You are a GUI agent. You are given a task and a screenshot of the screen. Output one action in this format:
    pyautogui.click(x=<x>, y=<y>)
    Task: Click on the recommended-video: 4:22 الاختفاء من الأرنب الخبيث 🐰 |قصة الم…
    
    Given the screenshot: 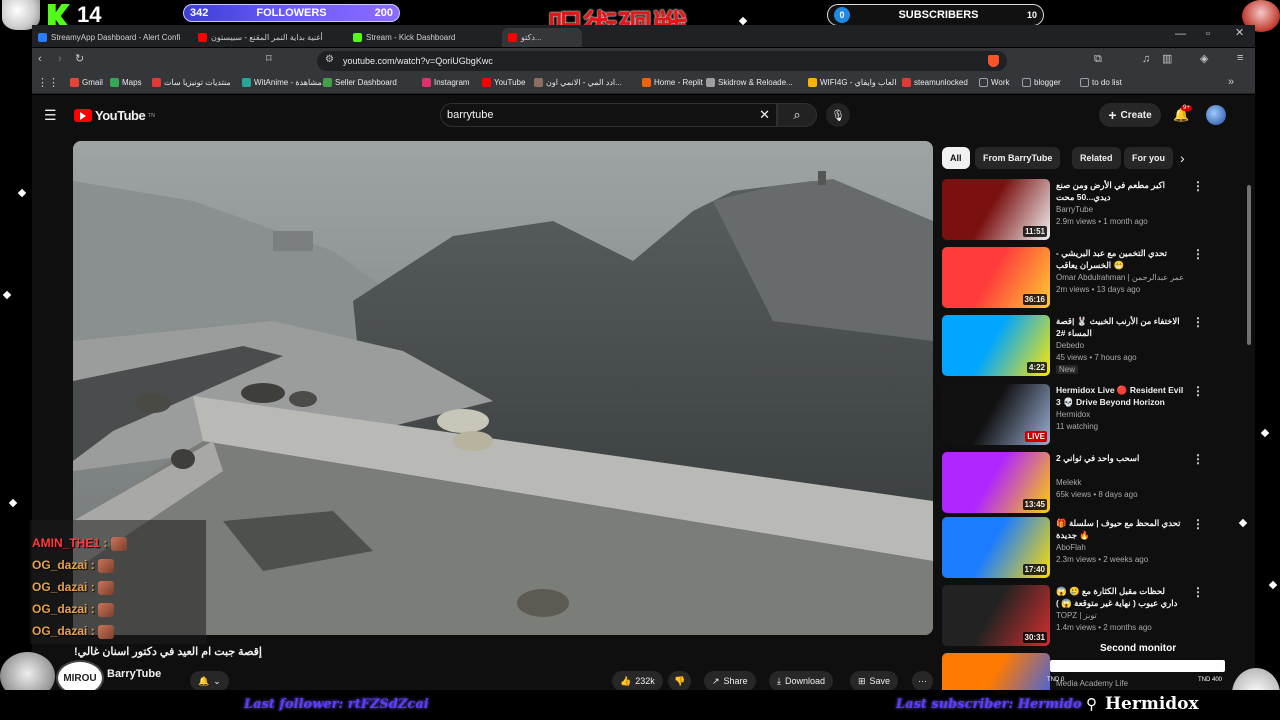 What is the action you would take?
    pyautogui.click(x=1092, y=346)
    